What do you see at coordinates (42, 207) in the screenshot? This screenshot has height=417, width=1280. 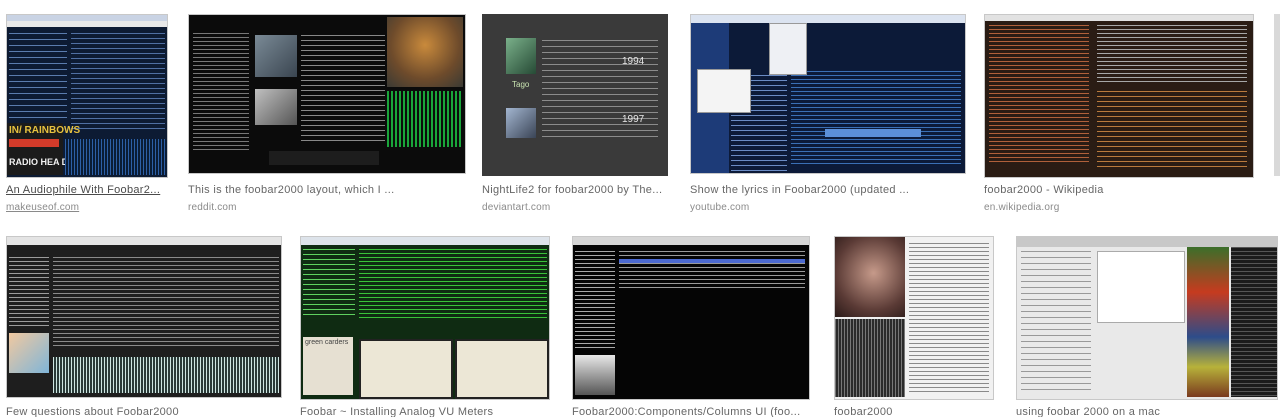 I see `result-source: makeuseof.com` at bounding box center [42, 207].